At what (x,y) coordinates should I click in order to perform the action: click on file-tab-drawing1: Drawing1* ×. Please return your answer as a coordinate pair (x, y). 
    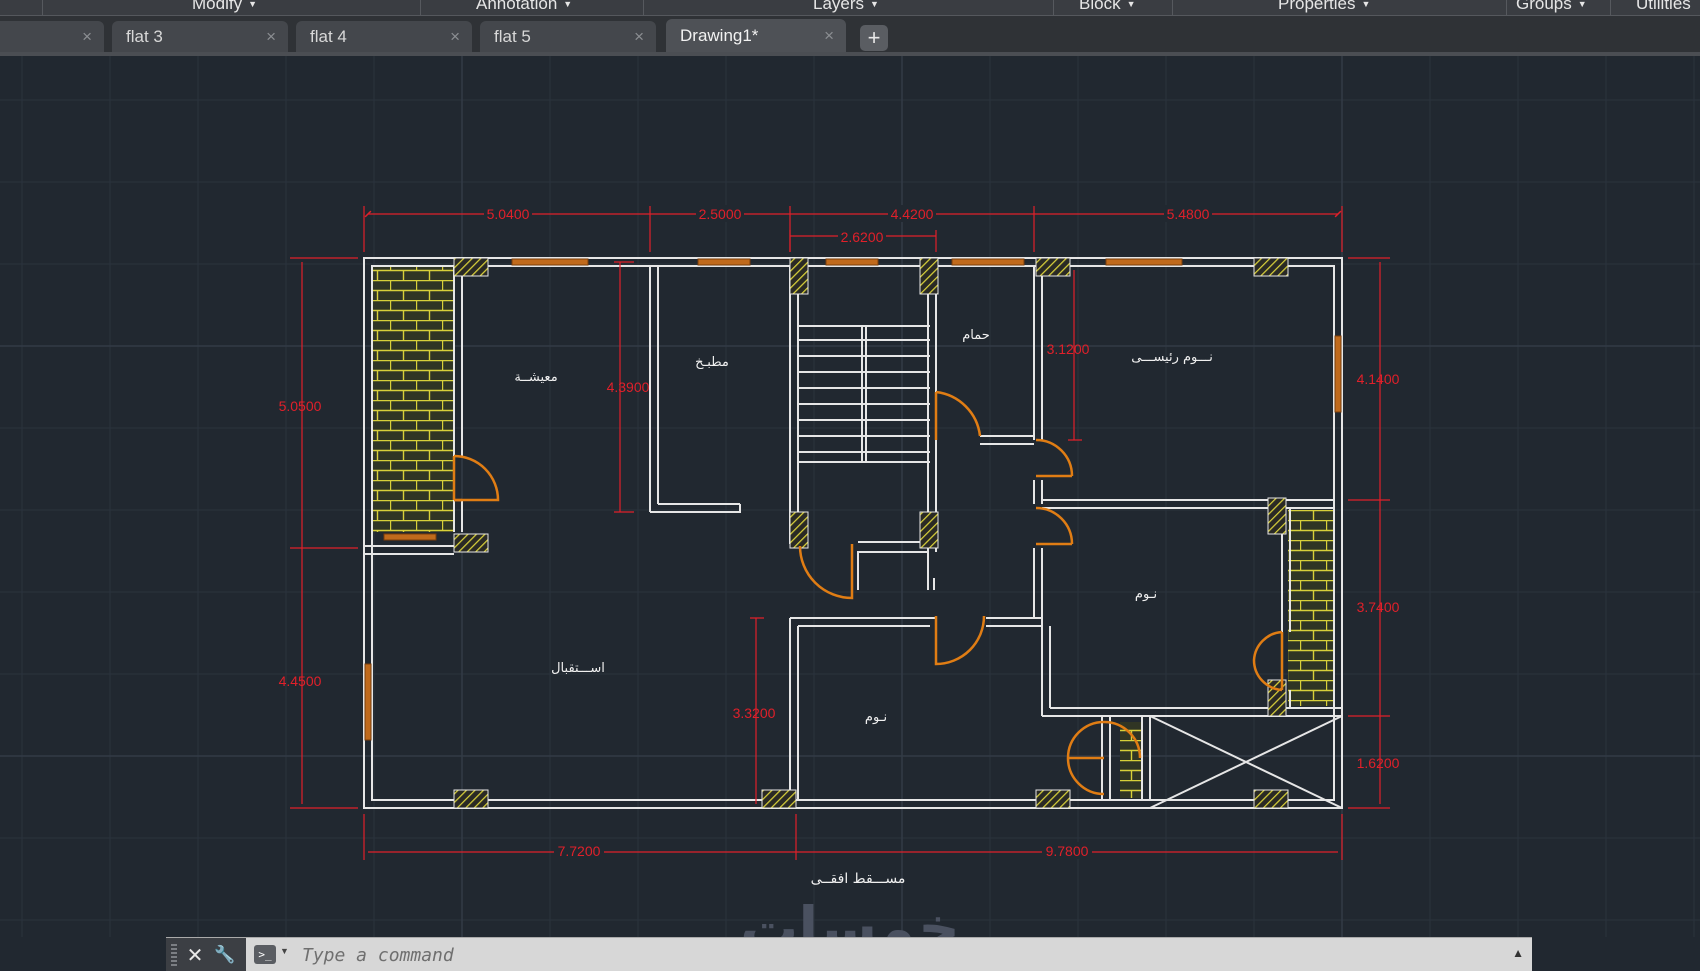
    Looking at the image, I should click on (756, 36).